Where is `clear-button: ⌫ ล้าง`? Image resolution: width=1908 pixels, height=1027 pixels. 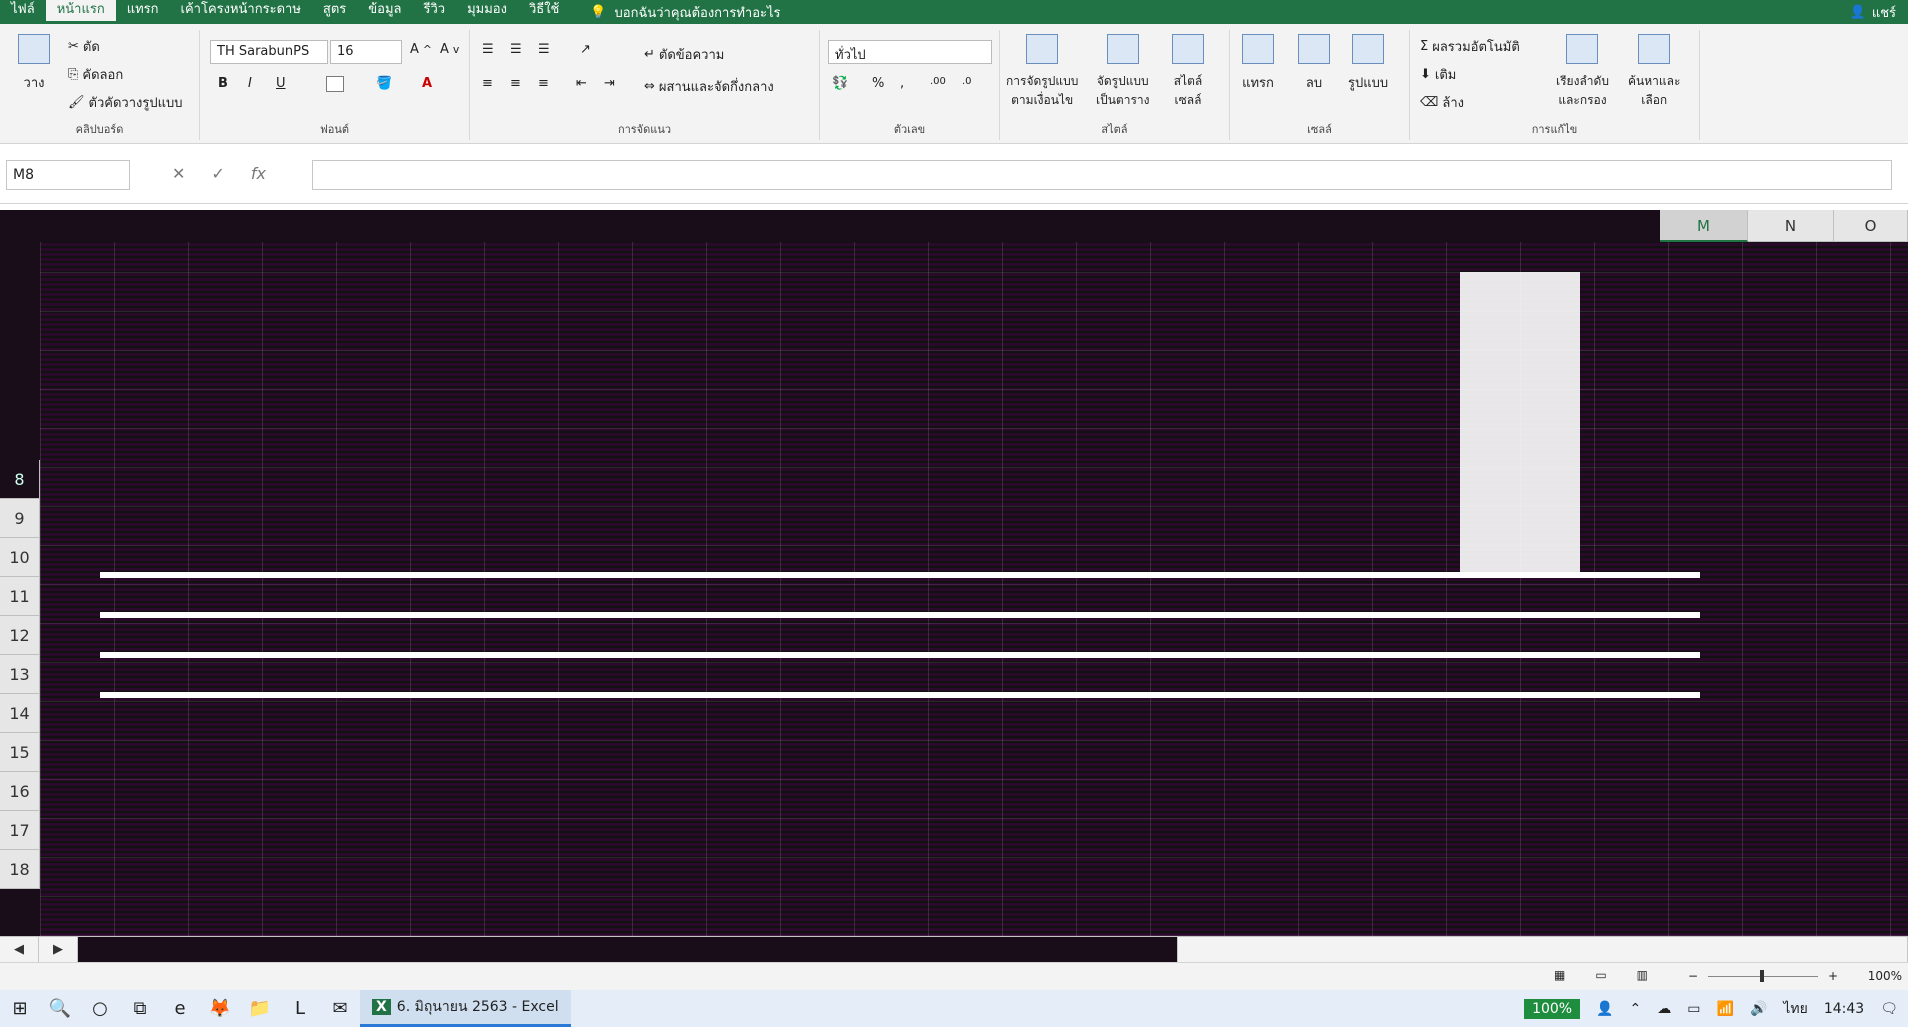 clear-button: ⌫ ล้าง is located at coordinates (1442, 102).